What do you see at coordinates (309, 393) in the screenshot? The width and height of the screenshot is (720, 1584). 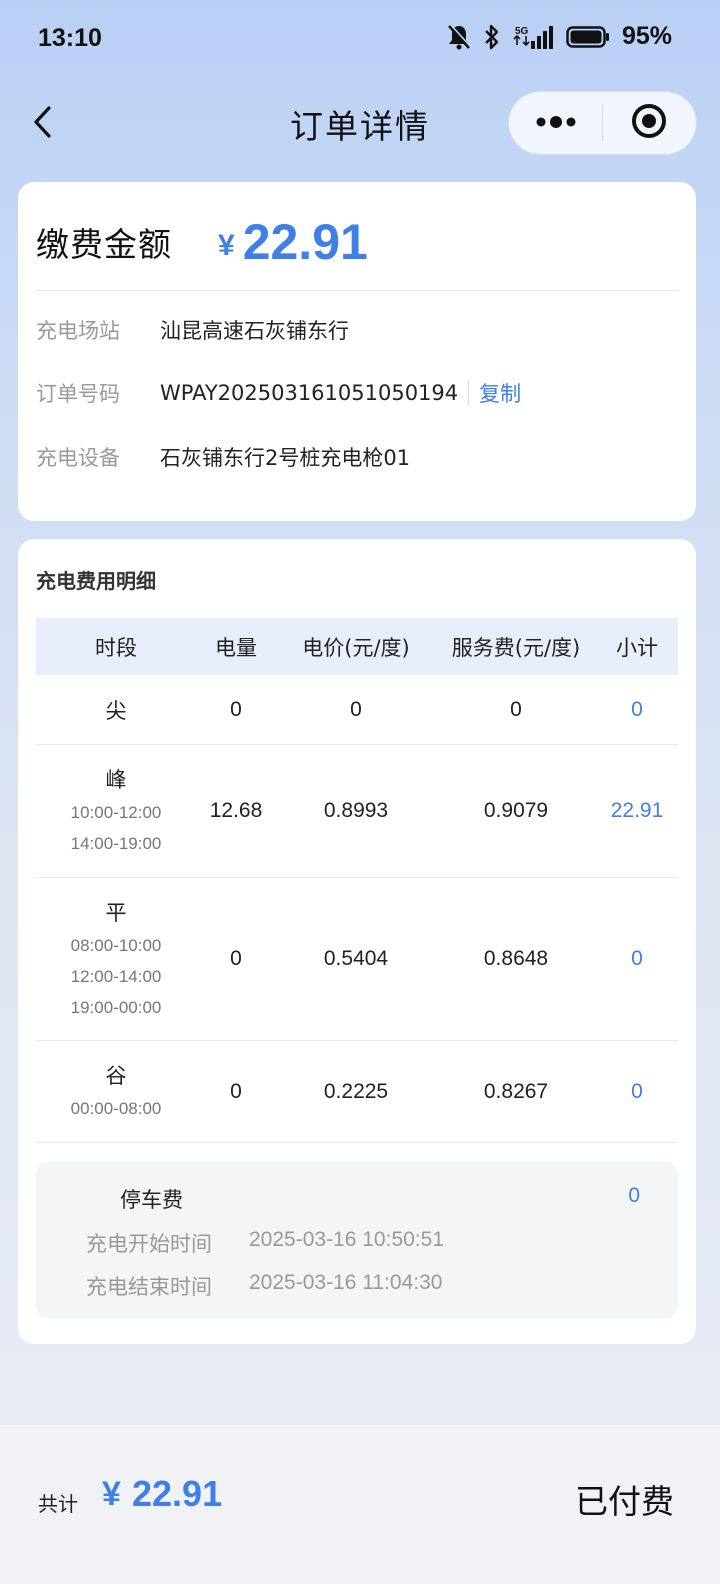 I see `order-number-value: WPAY202503161051050194` at bounding box center [309, 393].